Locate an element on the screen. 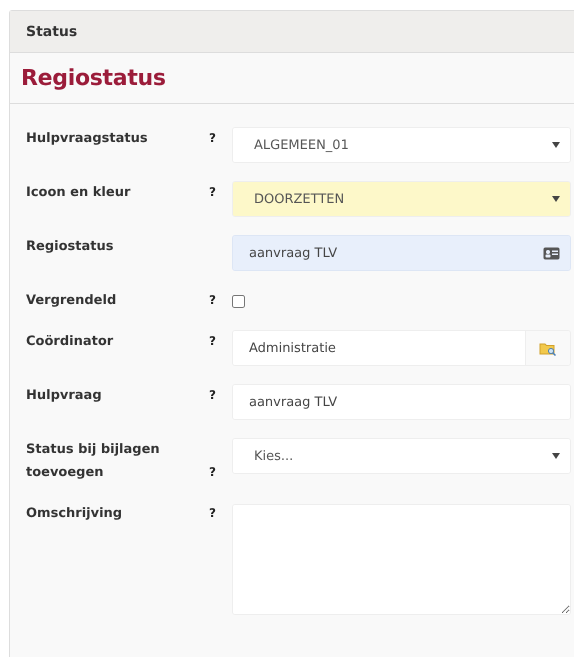 The width and height of the screenshot is (574, 657). input-field: Administratie is located at coordinates (378, 348).